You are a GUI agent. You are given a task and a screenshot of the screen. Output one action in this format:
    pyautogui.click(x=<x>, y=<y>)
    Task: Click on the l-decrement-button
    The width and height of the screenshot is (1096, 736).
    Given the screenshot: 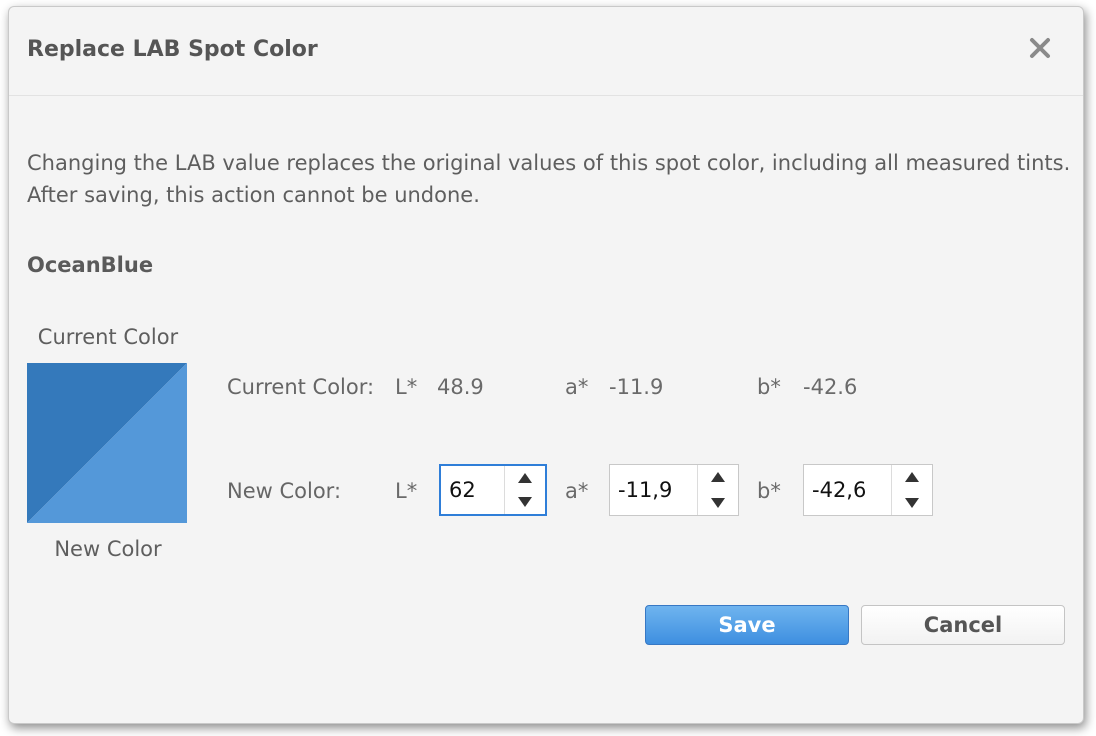 What is the action you would take?
    pyautogui.click(x=525, y=502)
    